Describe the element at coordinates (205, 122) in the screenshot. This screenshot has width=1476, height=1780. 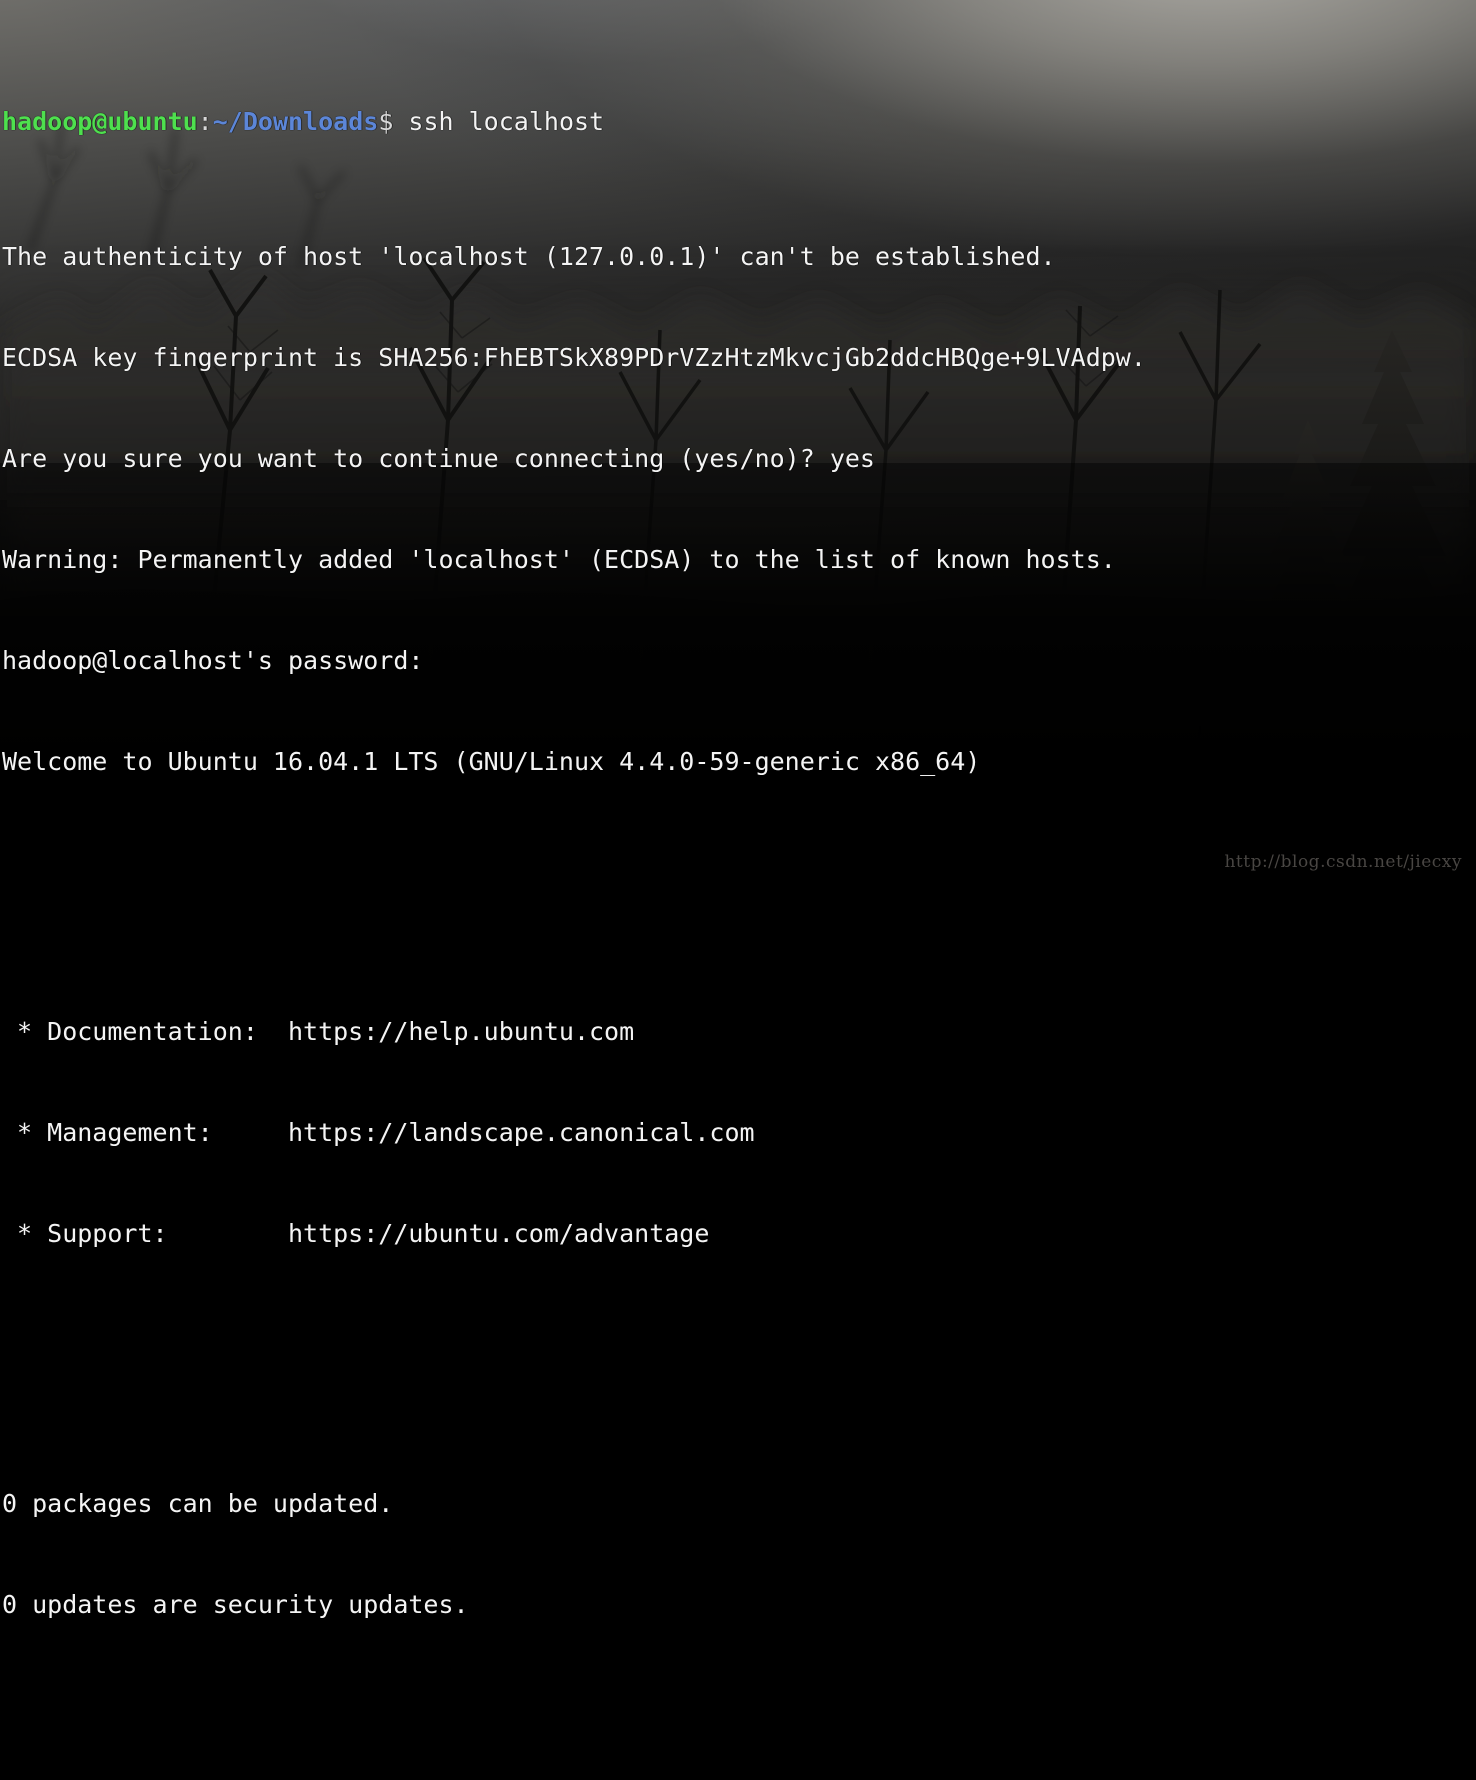
I see `prompt-colon: :` at that location.